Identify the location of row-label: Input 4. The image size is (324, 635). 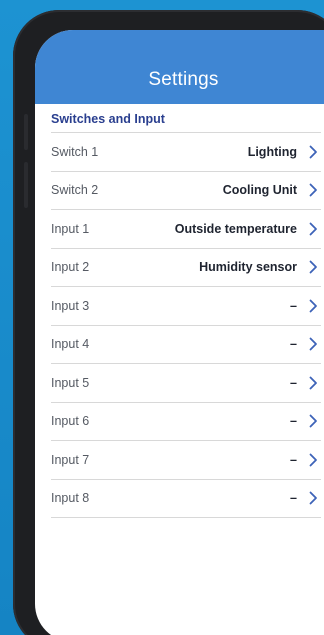
(70, 344).